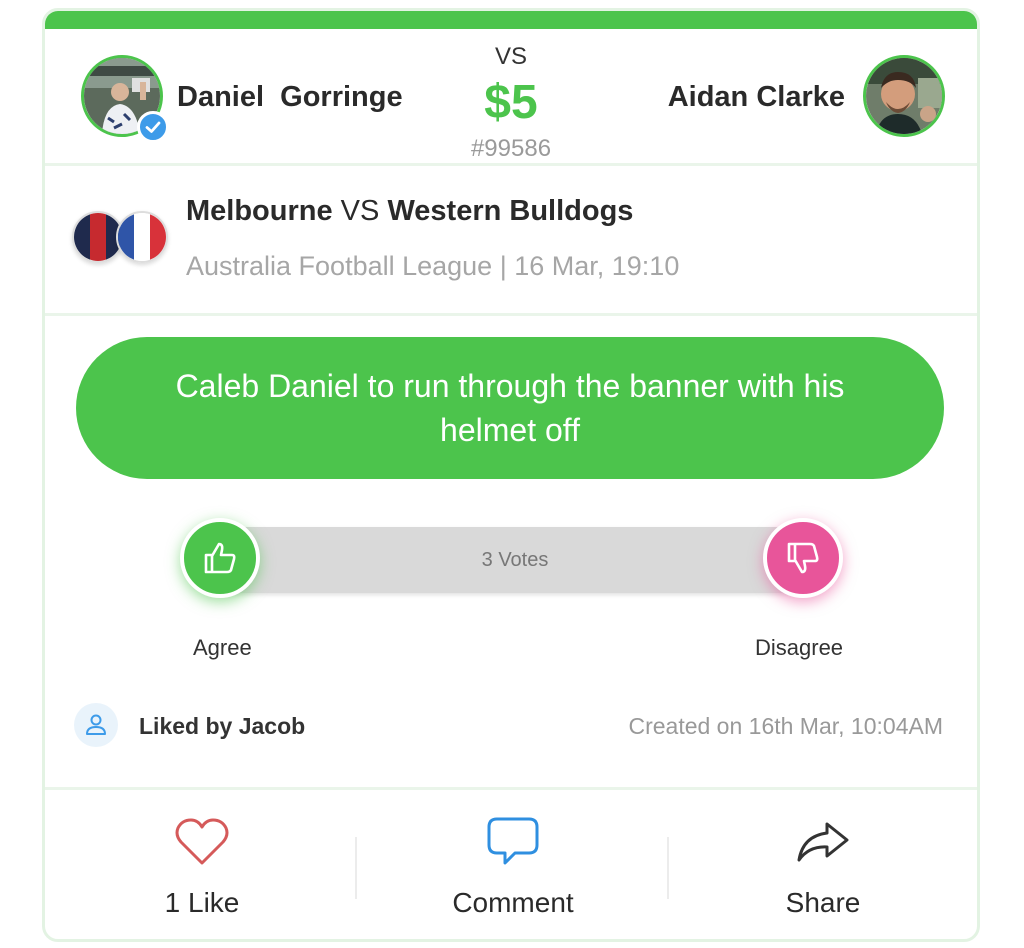  I want to click on match-title: Melbourne VS Western Bulldogs, so click(409, 211).